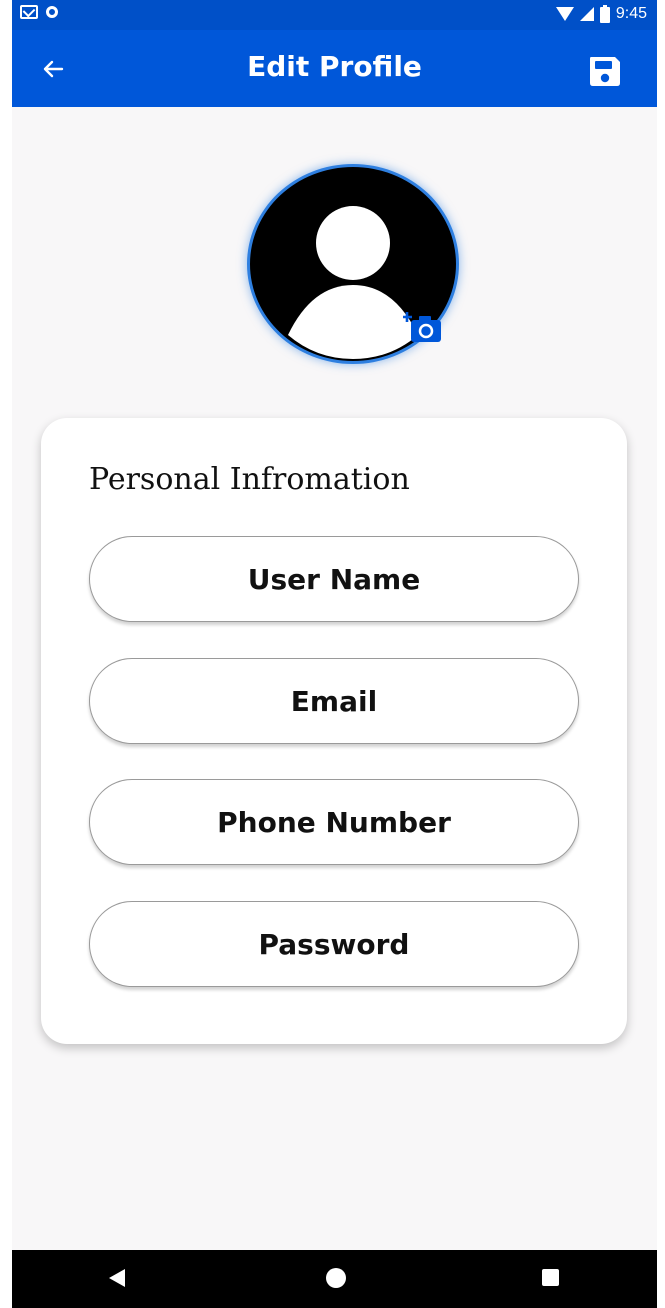 The height and width of the screenshot is (1308, 665). Describe the element at coordinates (52, 12) in the screenshot. I see `sync-icon` at that location.